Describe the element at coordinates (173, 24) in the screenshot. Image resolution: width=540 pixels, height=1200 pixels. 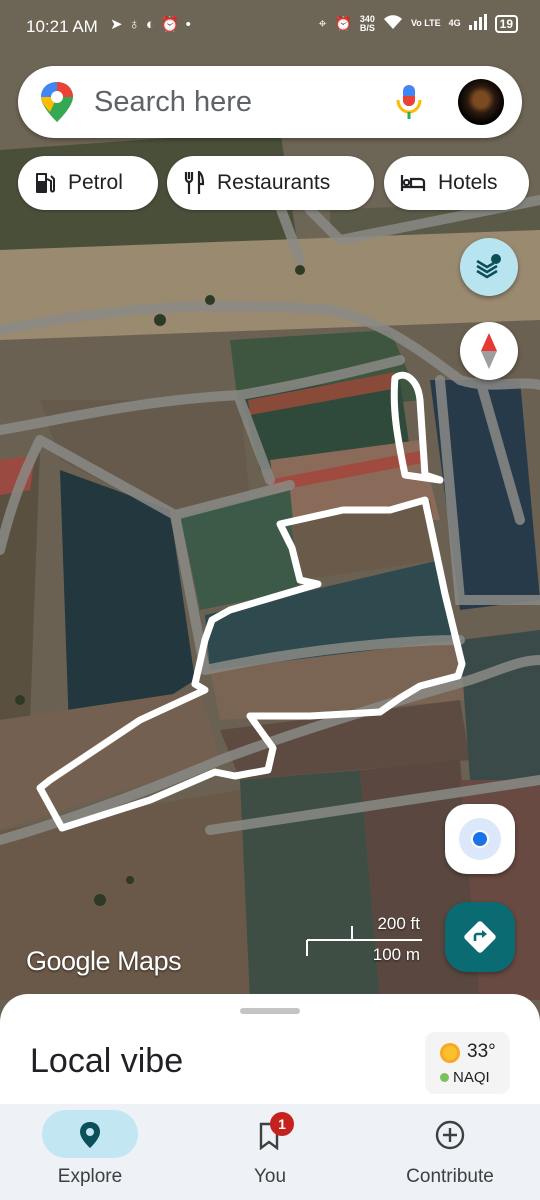
I see `alarm-icon: ⏰` at that location.